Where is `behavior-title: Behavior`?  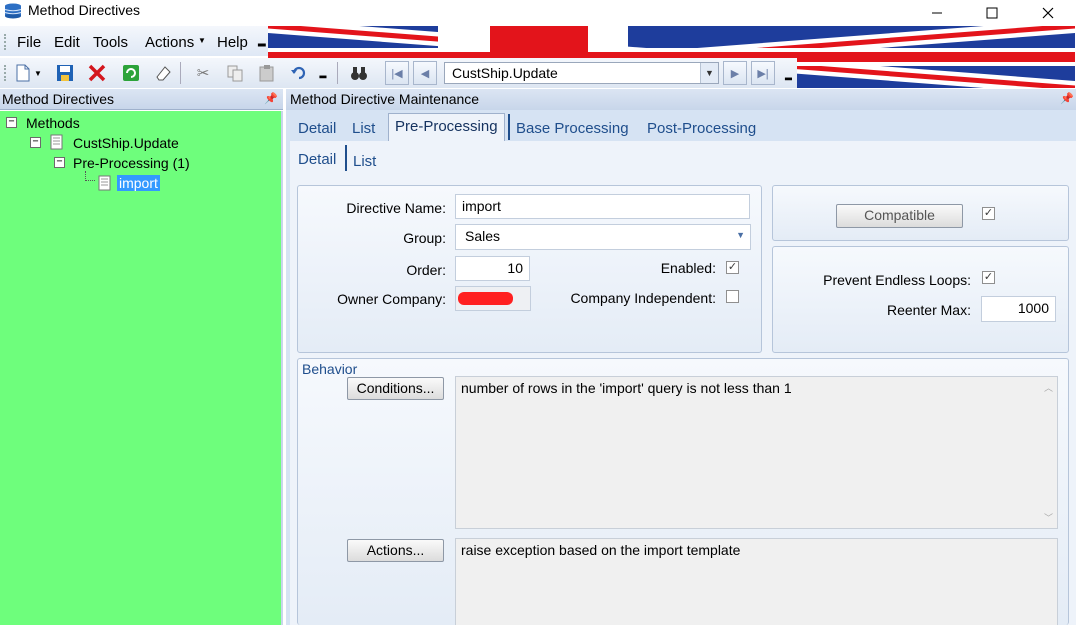 behavior-title: Behavior is located at coordinates (330, 369).